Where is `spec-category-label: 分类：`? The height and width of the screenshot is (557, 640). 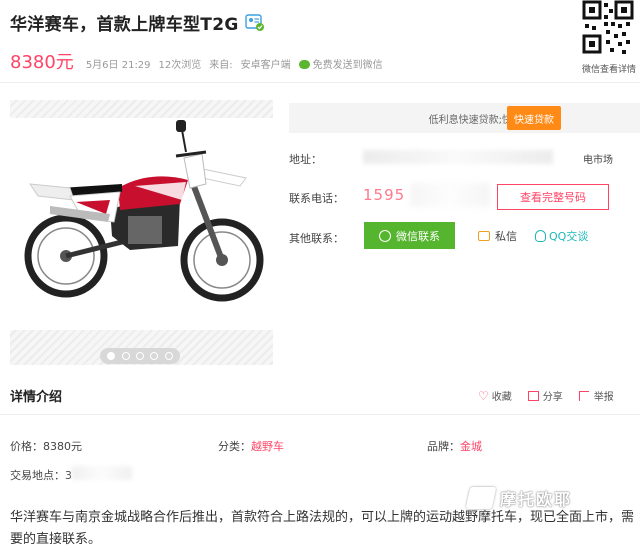 spec-category-label: 分类： is located at coordinates (234, 446).